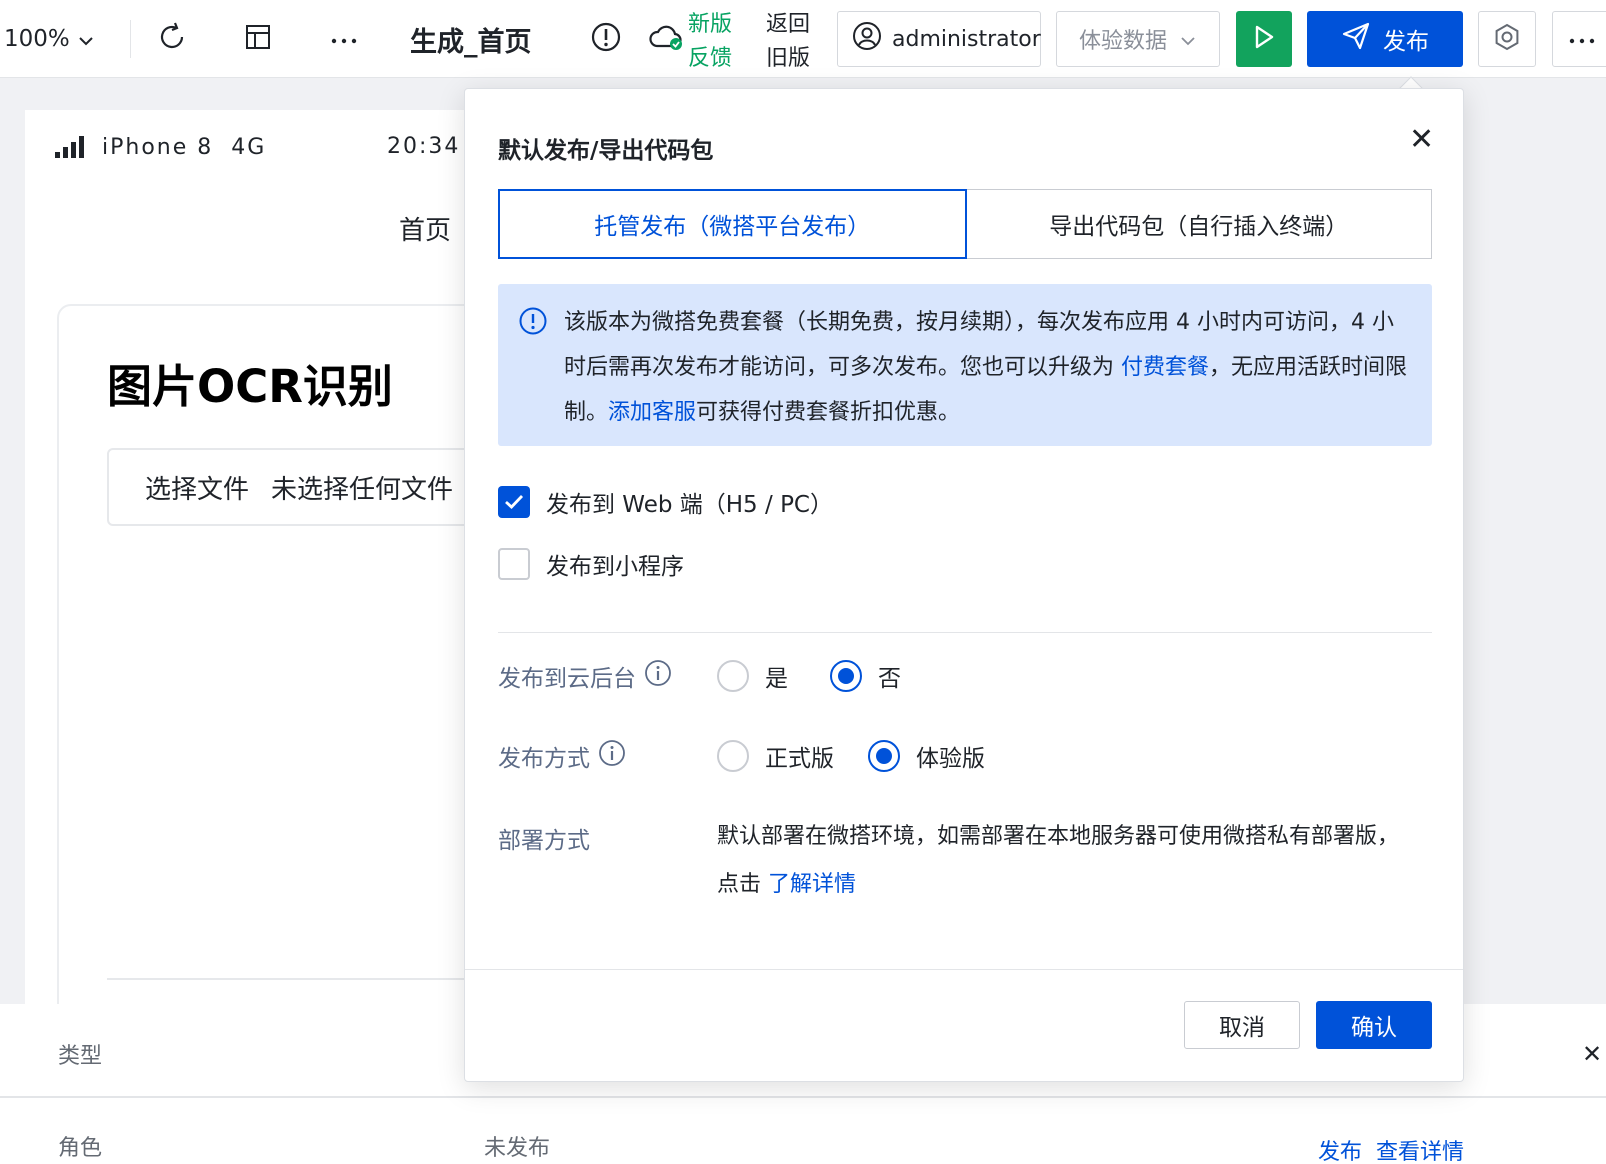  I want to click on info-button, so click(606, 39).